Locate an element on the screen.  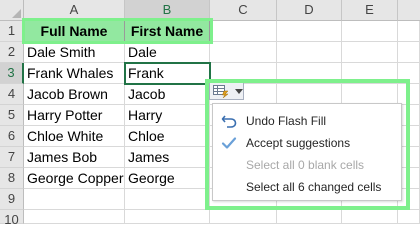
menu-item-undo-flash-fill: Undo Flash Fill is located at coordinates (307, 121).